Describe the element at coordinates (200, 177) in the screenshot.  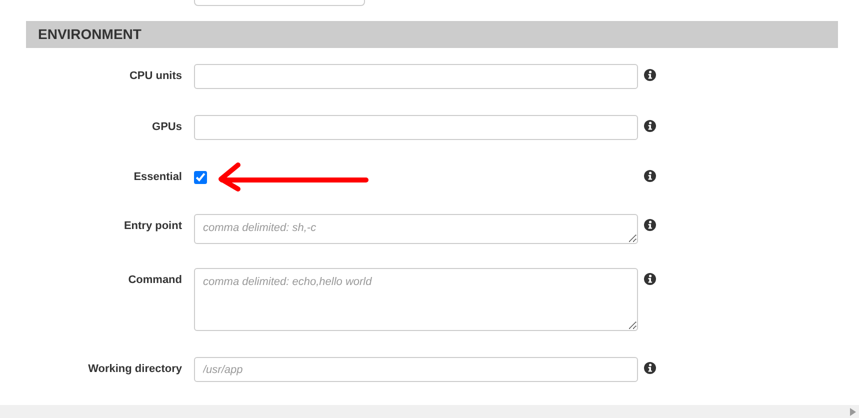
I see `checkbox` at that location.